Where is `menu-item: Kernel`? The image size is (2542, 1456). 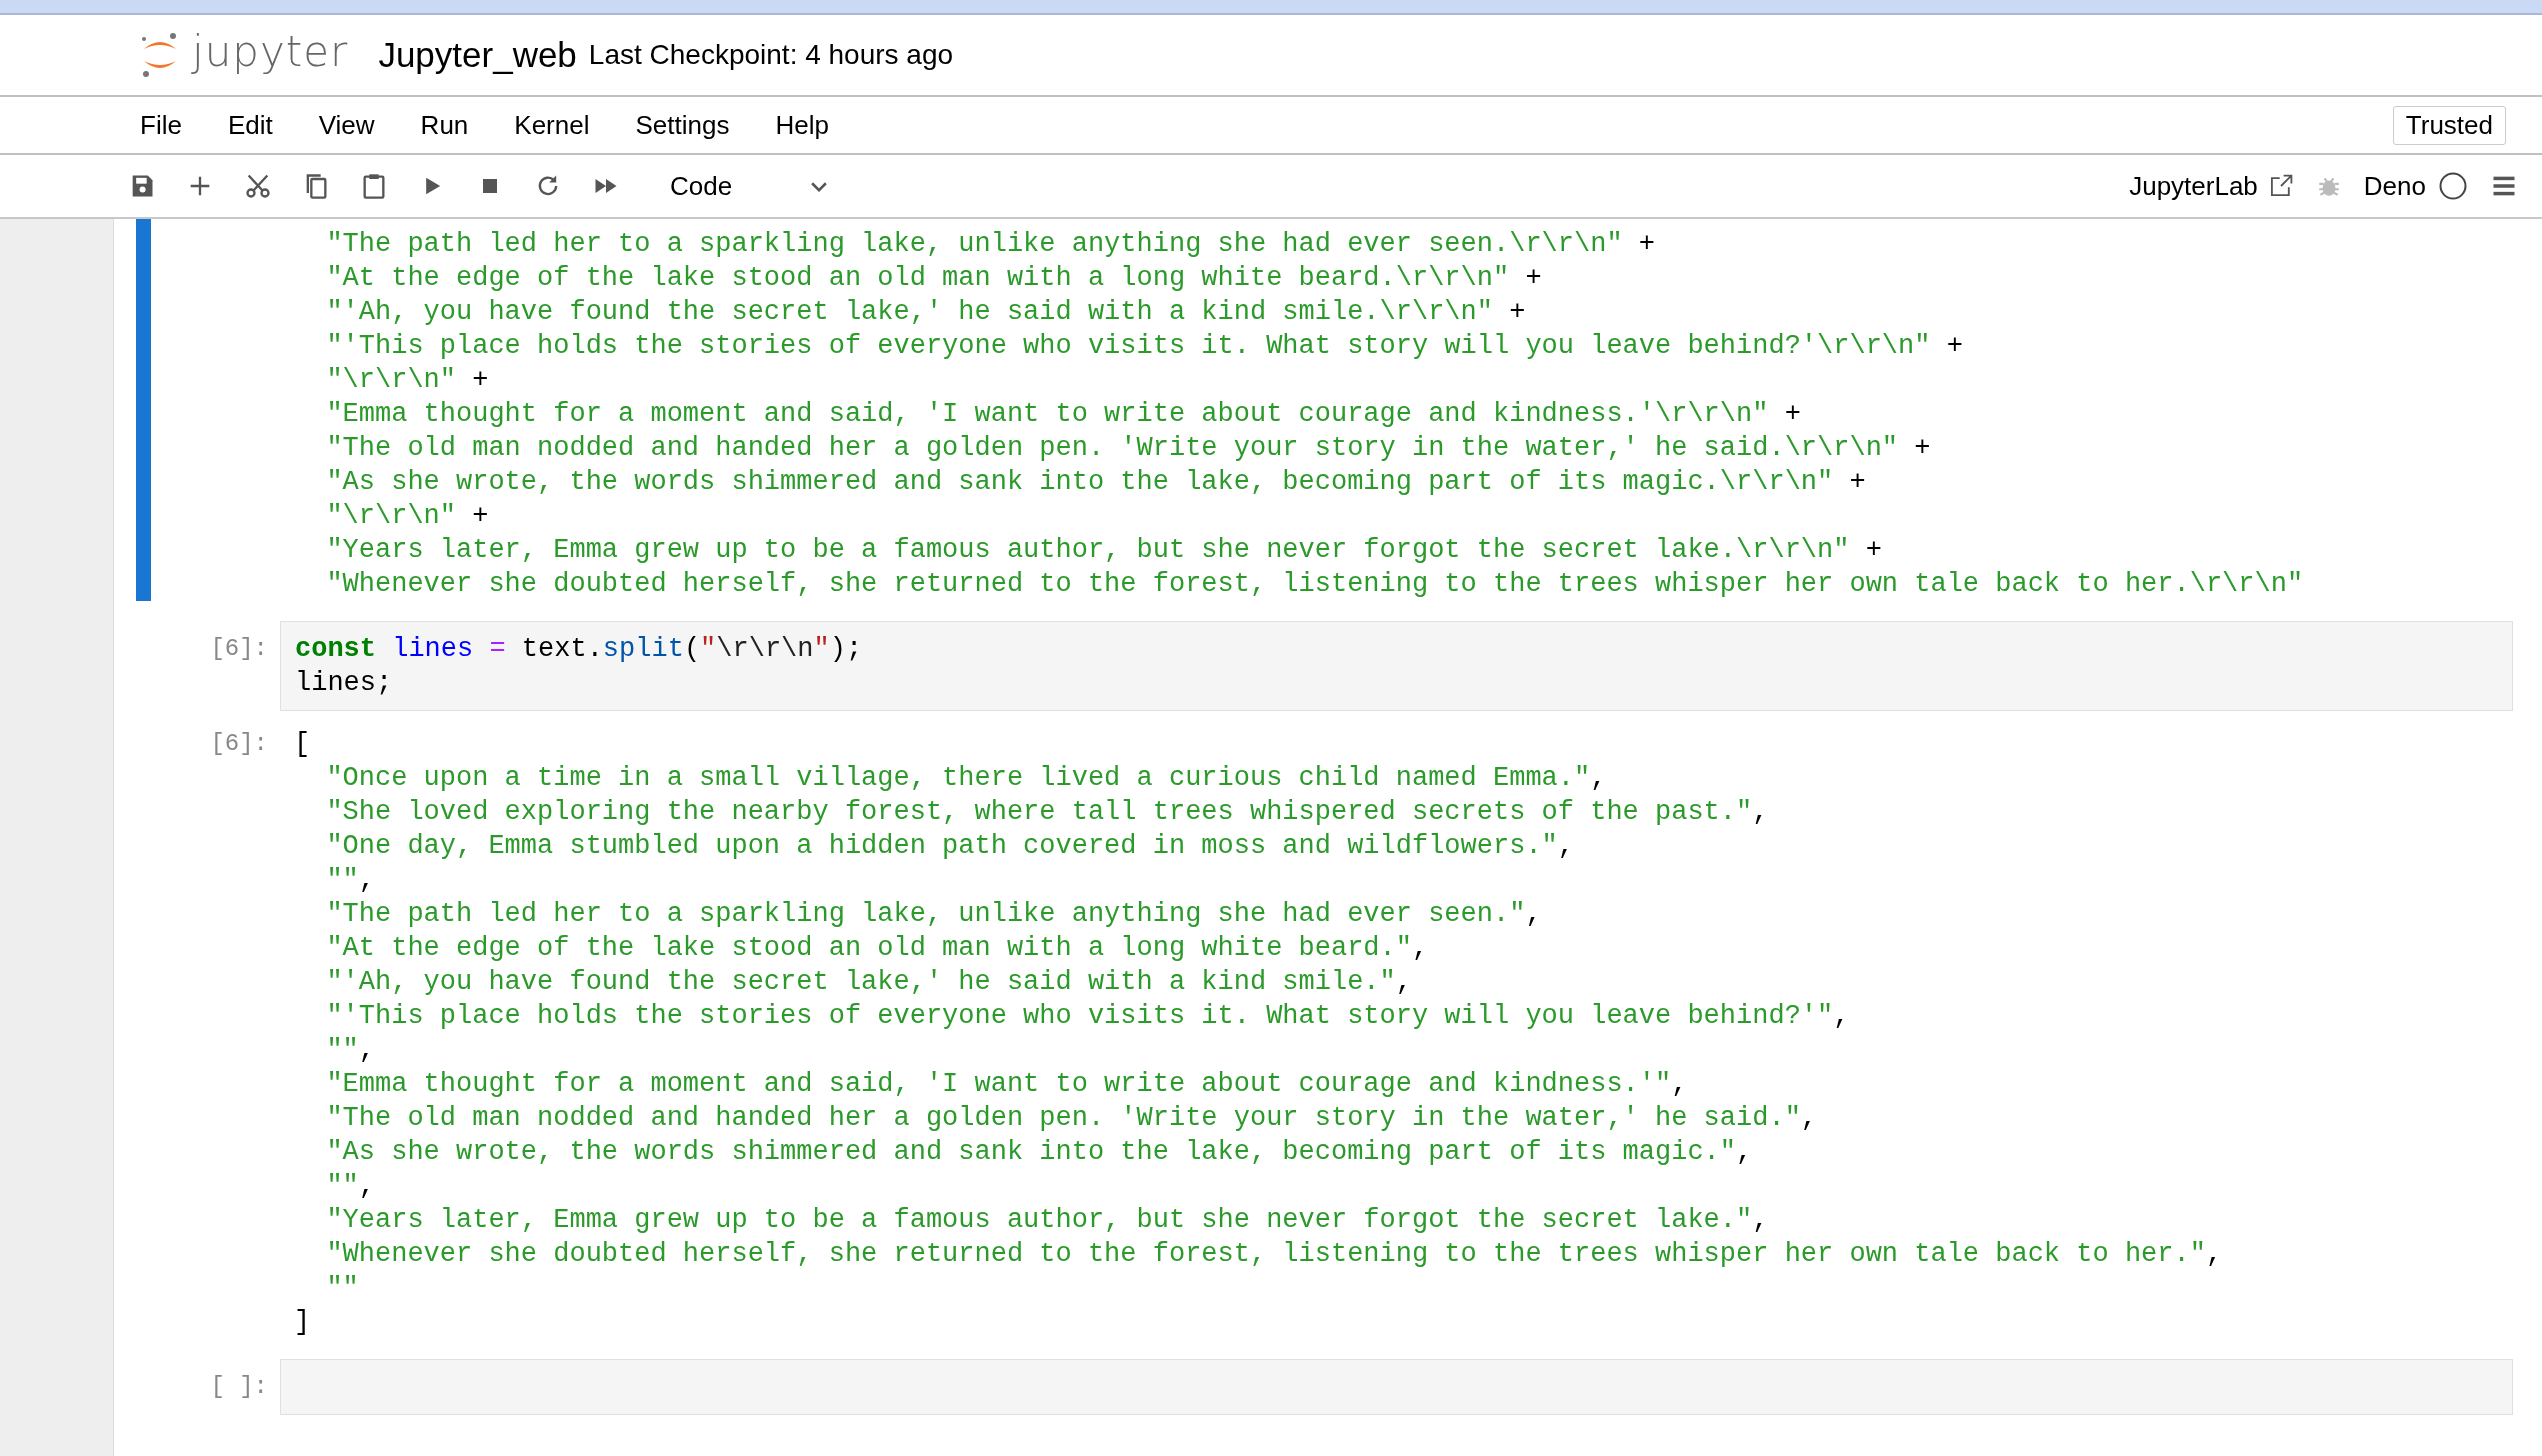 menu-item: Kernel is located at coordinates (552, 125).